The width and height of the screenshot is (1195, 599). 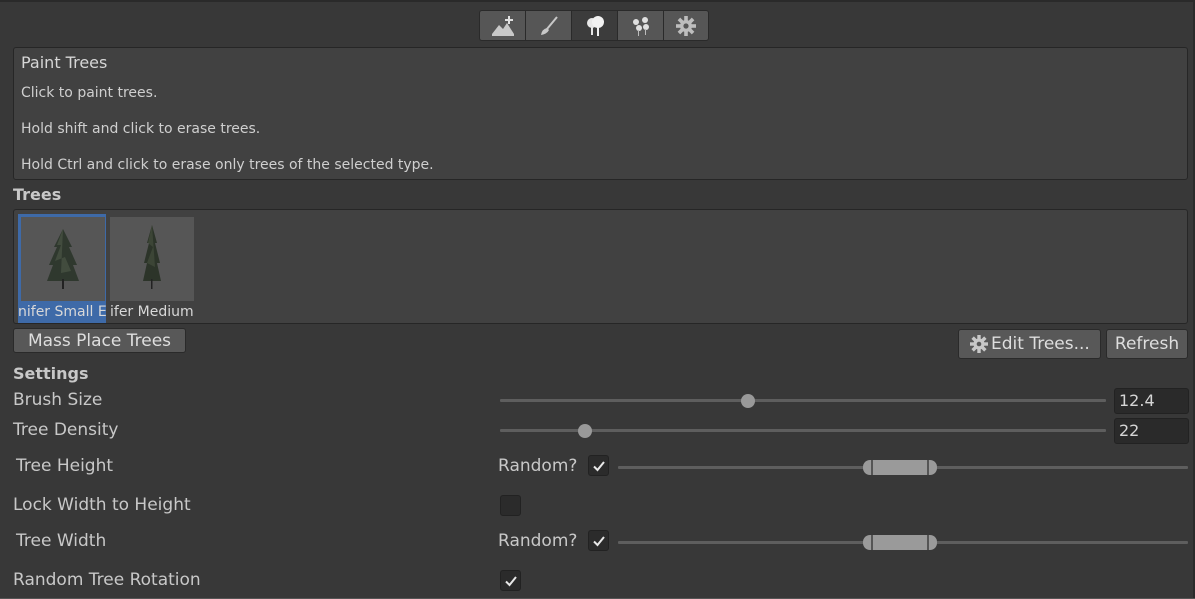 What do you see at coordinates (89, 93) in the screenshot?
I see `help-line: Click to paint trees.` at bounding box center [89, 93].